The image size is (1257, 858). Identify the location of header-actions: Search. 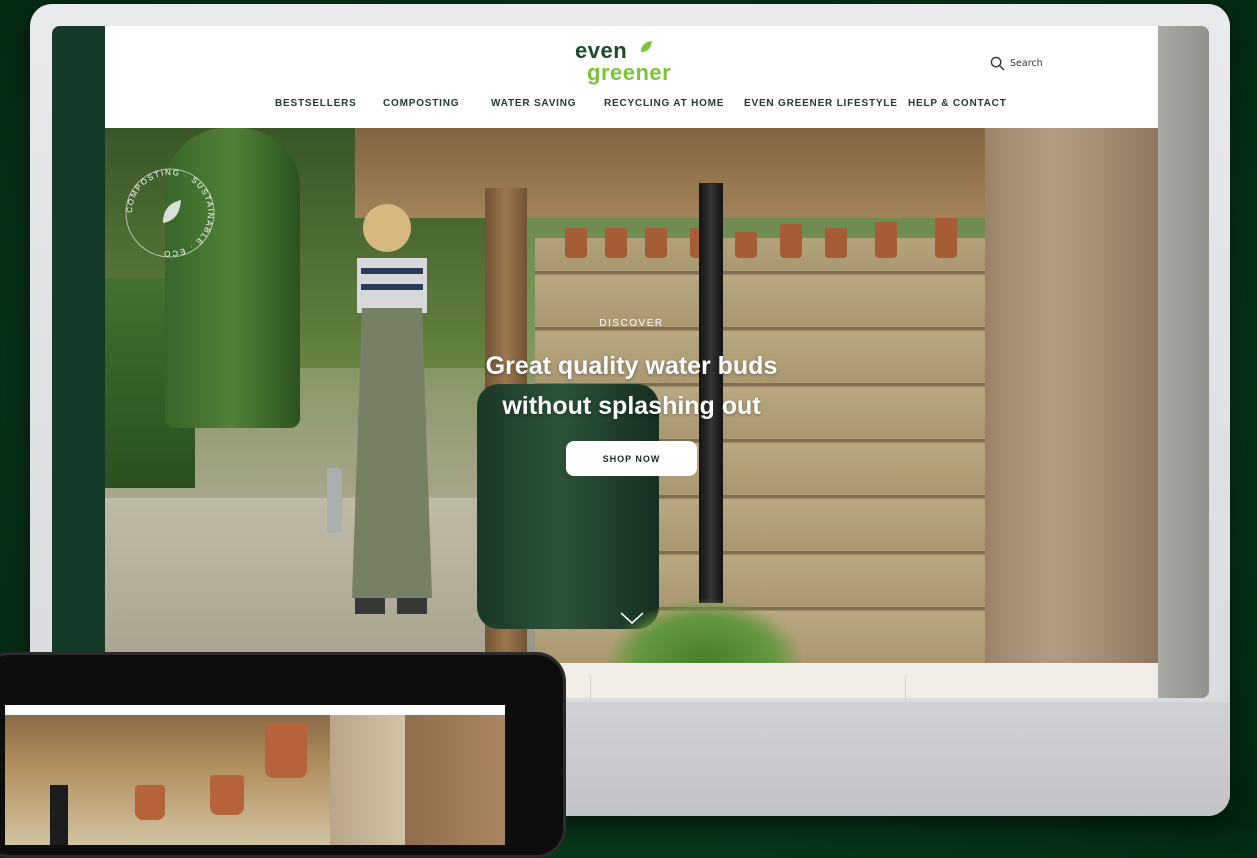
(1031, 63).